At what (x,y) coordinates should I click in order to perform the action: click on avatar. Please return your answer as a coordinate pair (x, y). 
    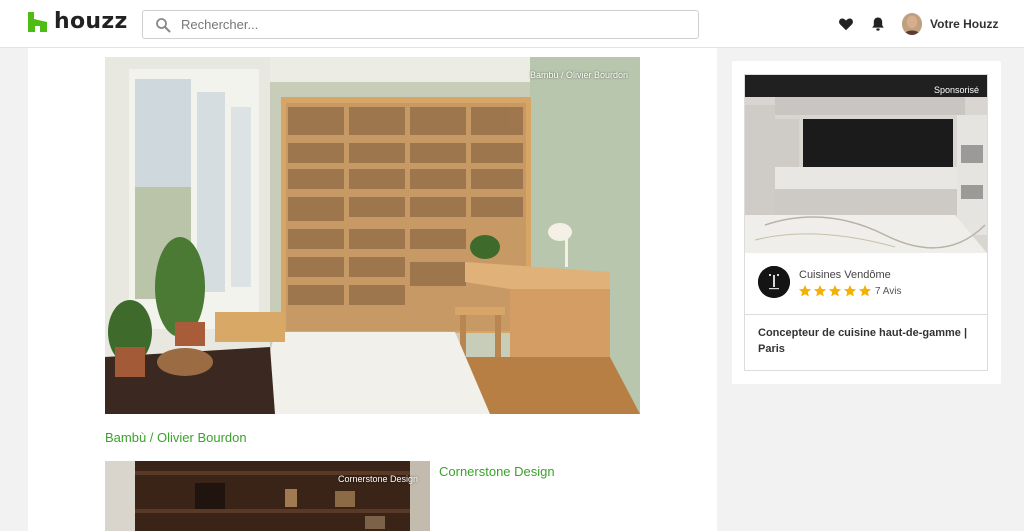
    Looking at the image, I should click on (912, 24).